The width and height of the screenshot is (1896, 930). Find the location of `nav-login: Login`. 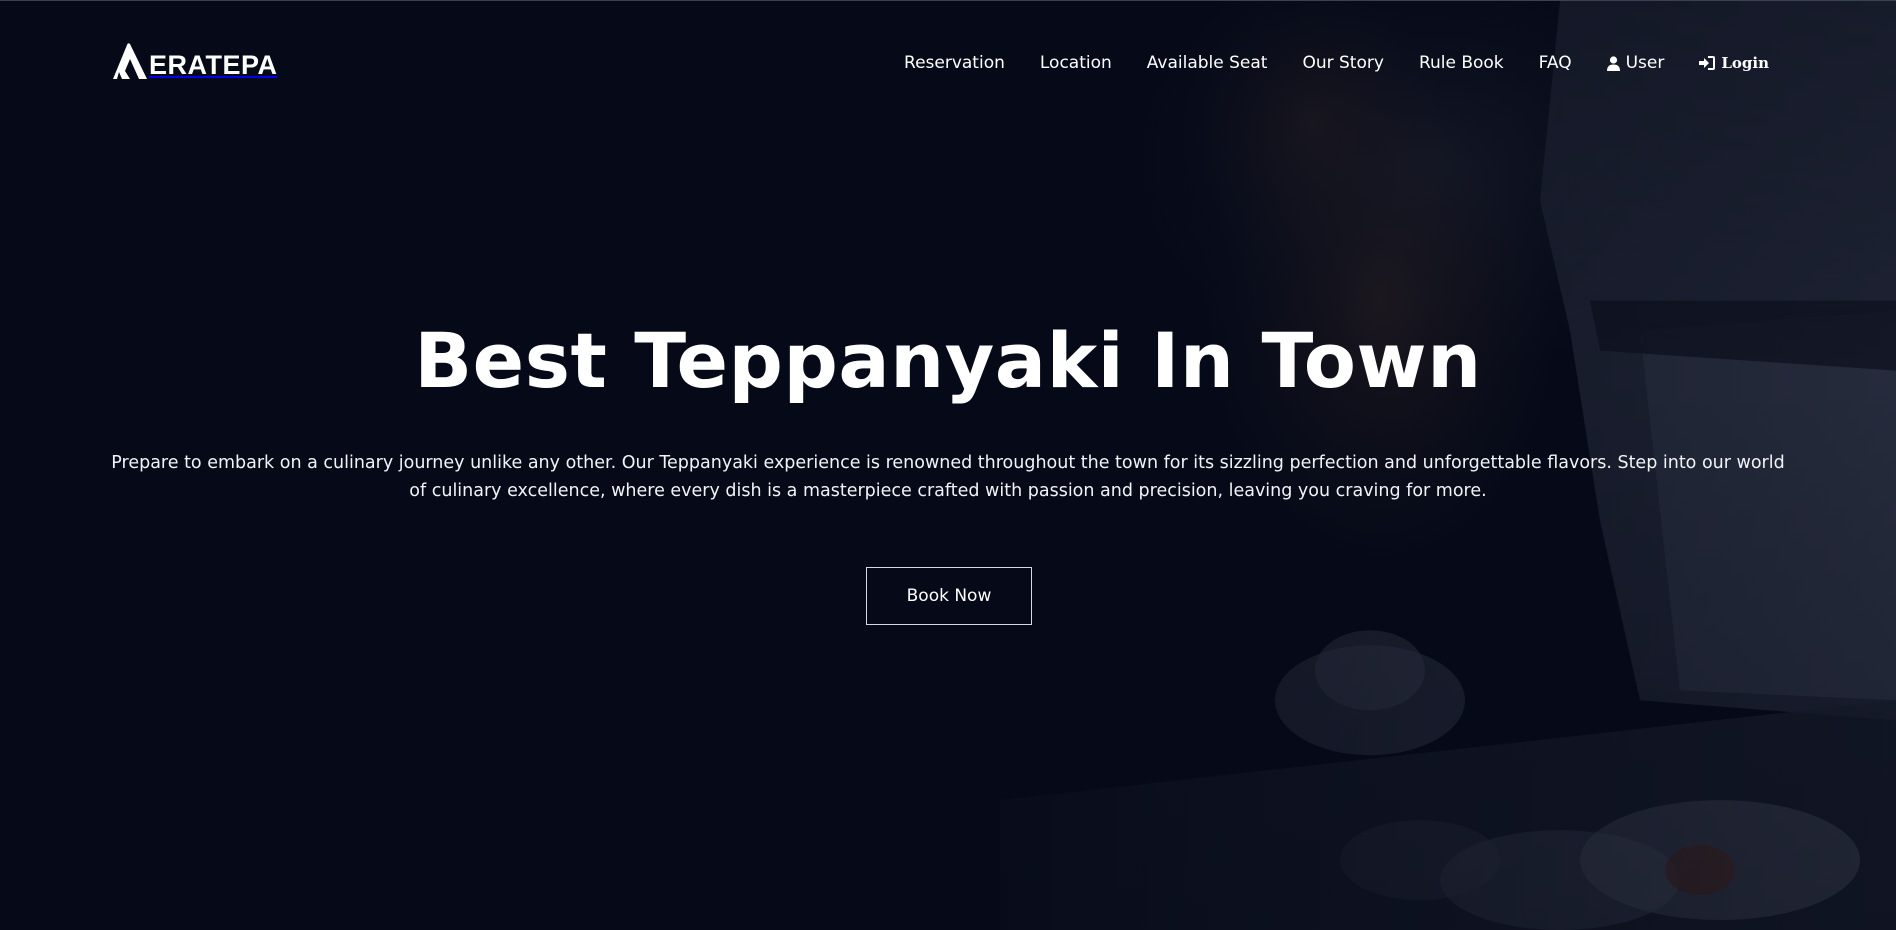

nav-login: Login is located at coordinates (1734, 63).